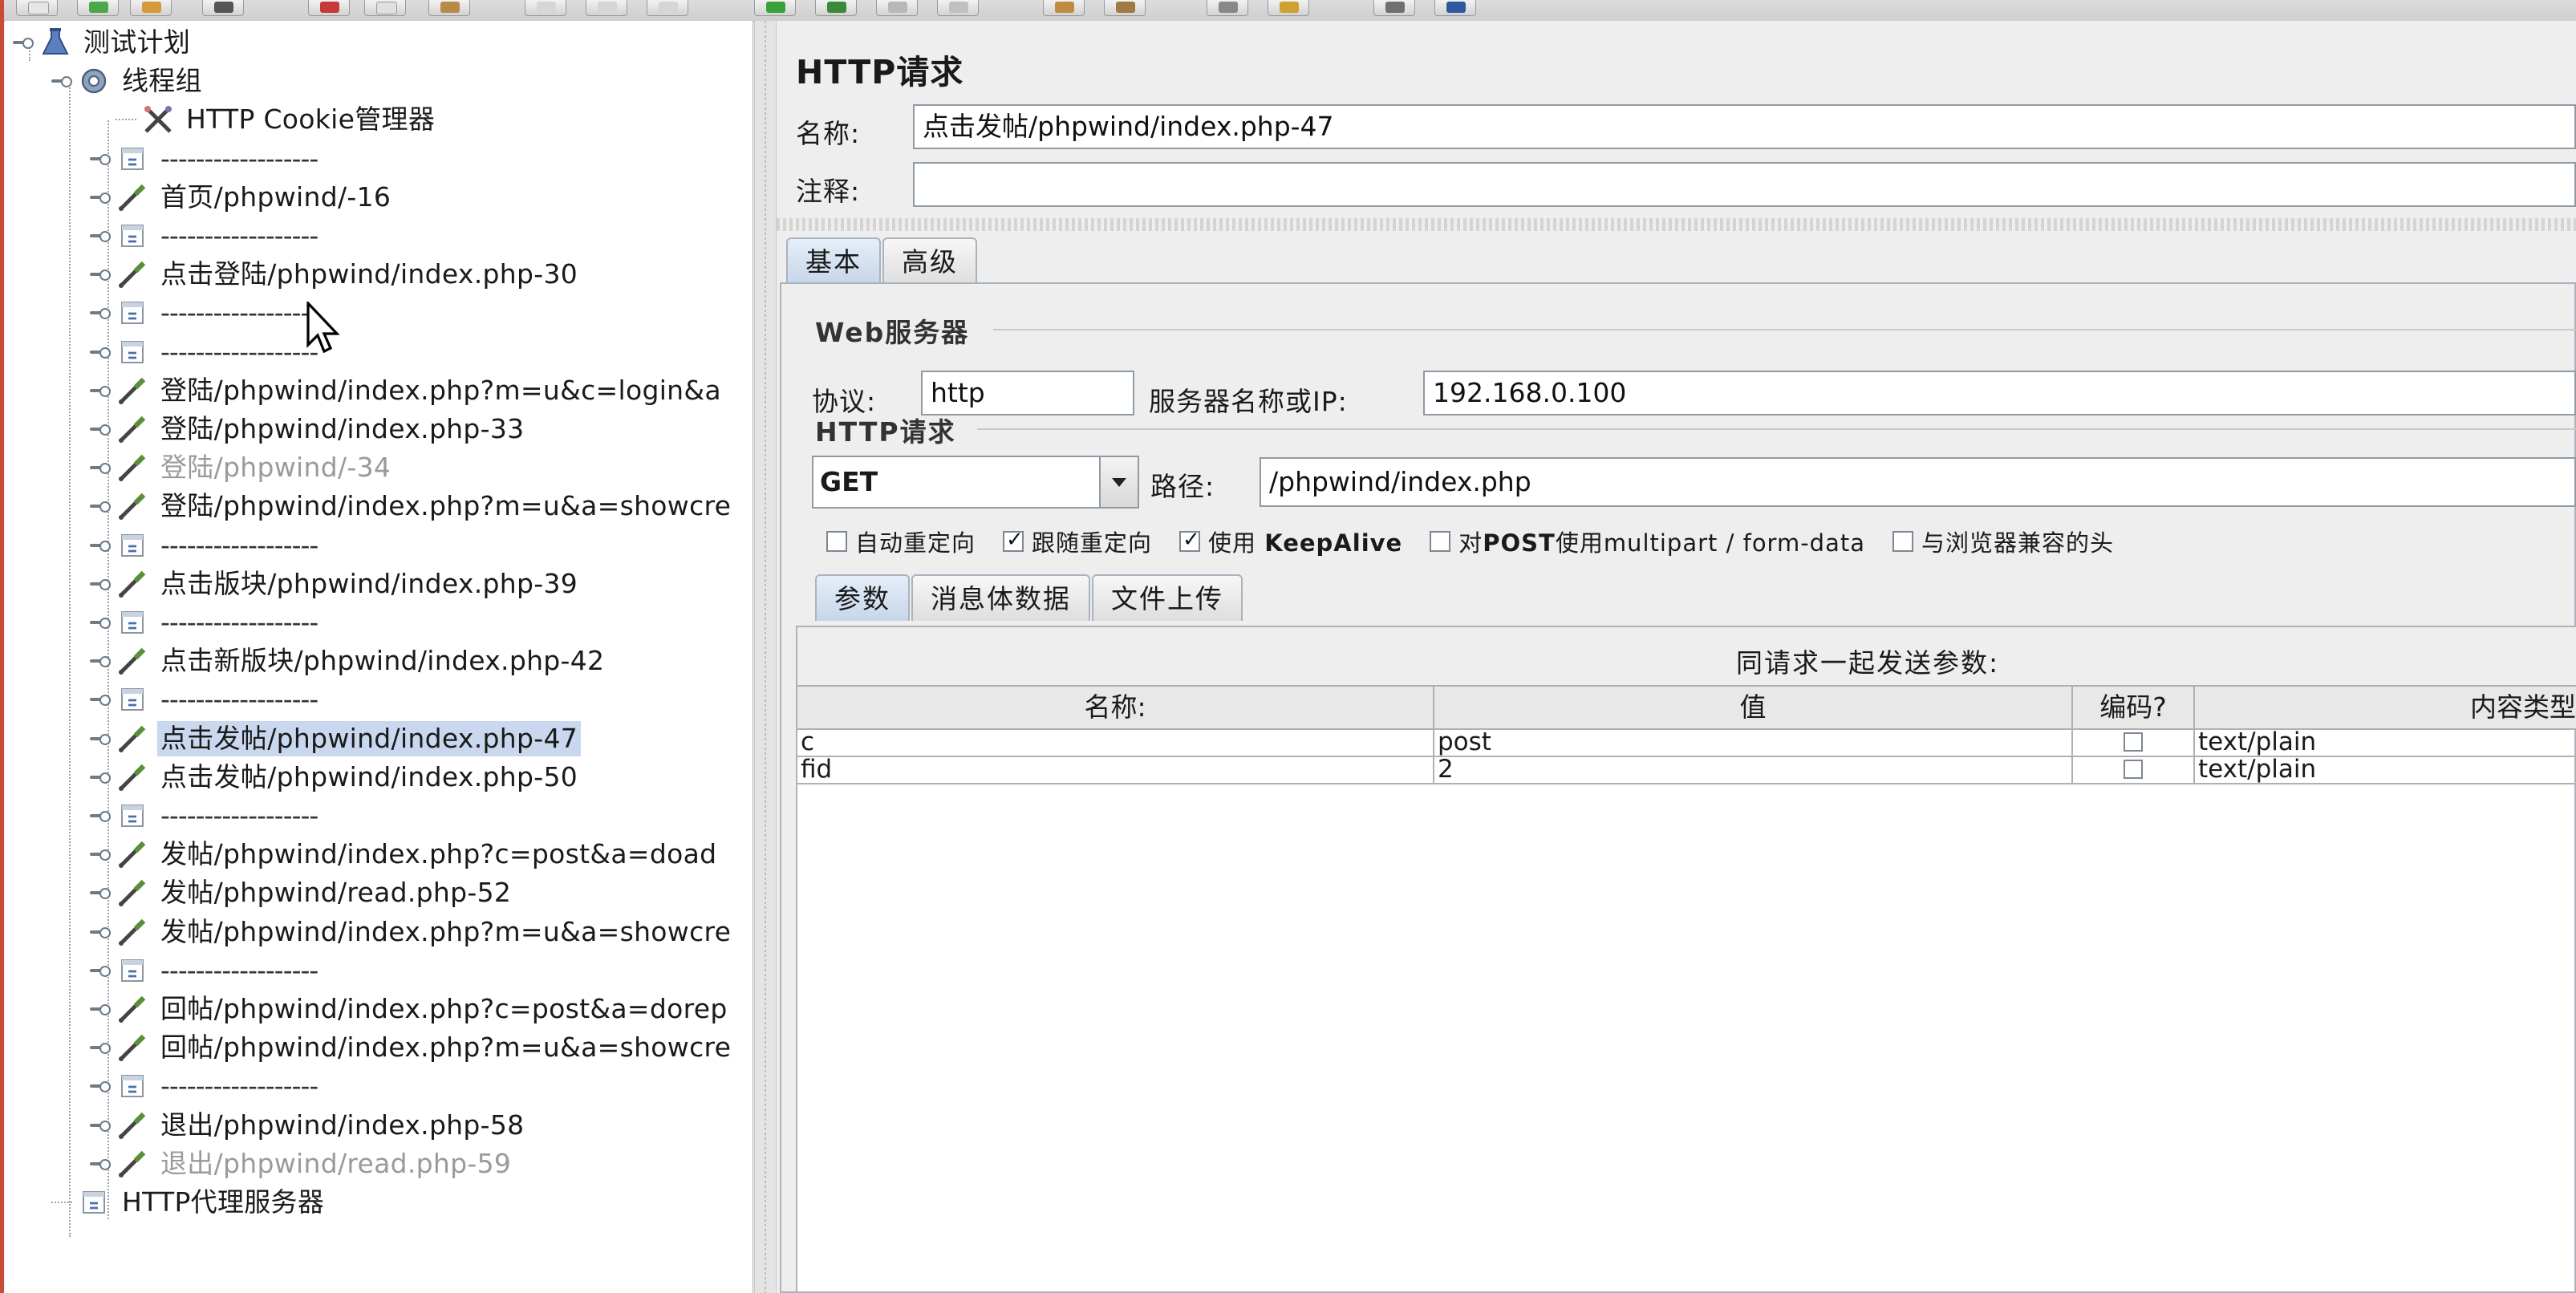 This screenshot has width=2576, height=1293. I want to click on tree-node: 登陆/phpwind/index.php?m=u&a=showcre, so click(412, 506).